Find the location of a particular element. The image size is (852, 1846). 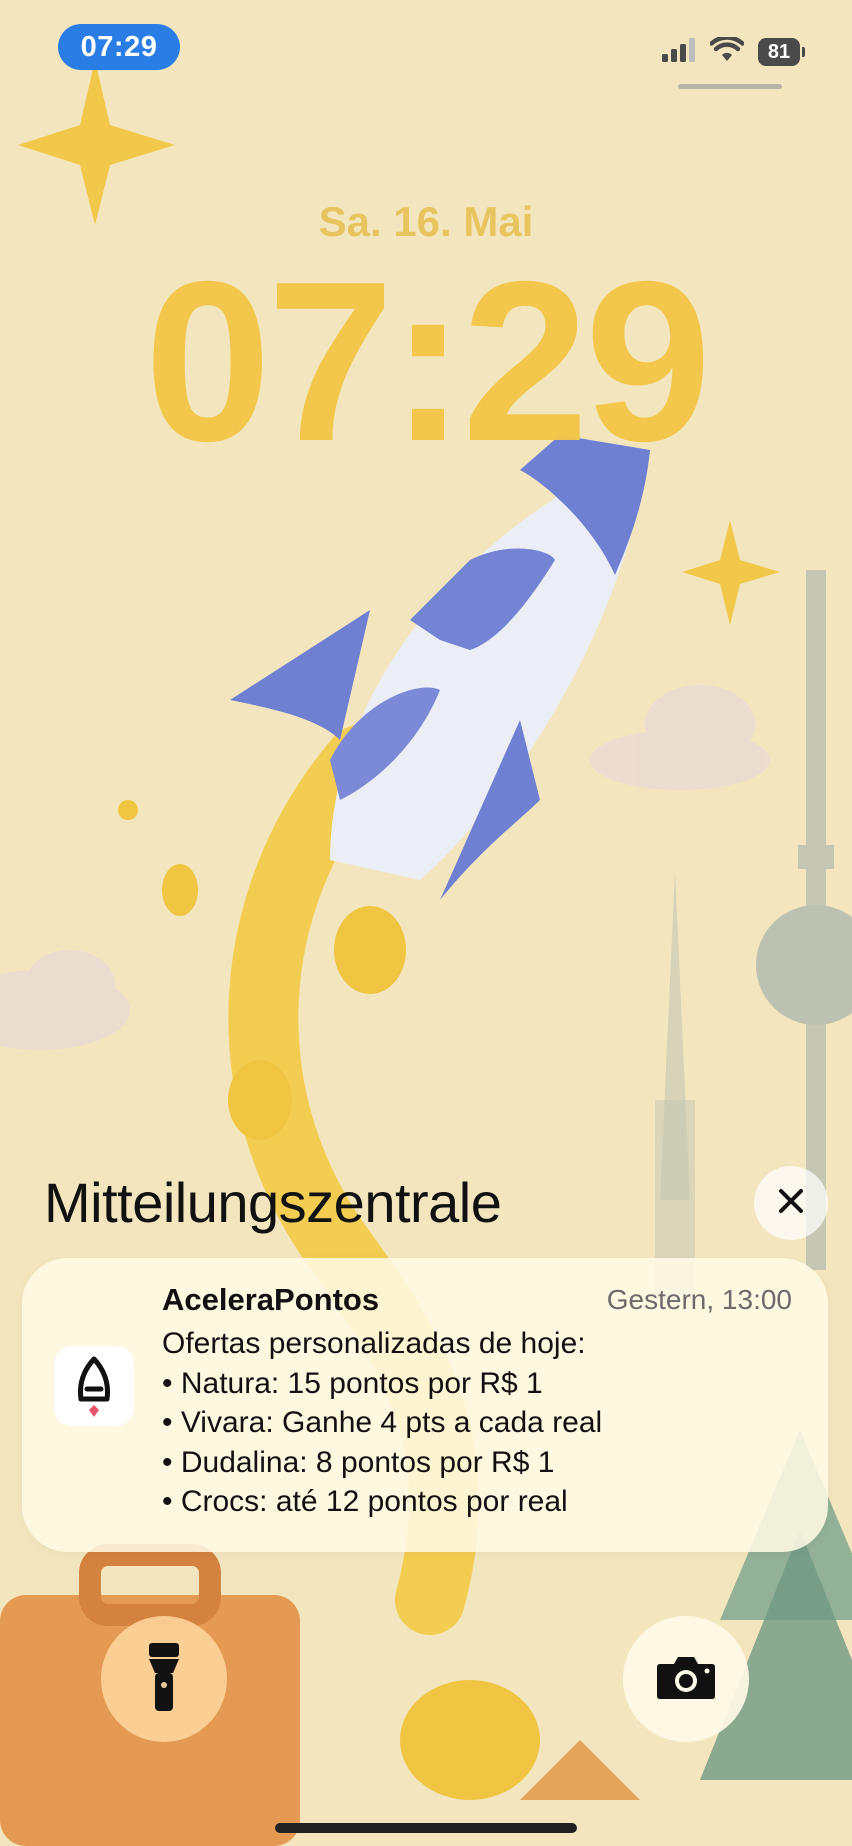

lock-screen-clock: 07:29 is located at coordinates (427, 362).